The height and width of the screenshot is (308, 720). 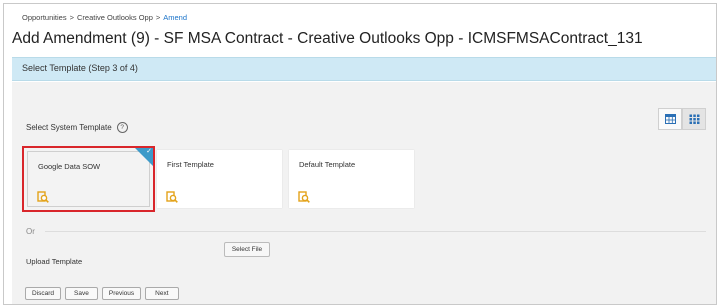 I want to click on save-button: Save, so click(x=81, y=293).